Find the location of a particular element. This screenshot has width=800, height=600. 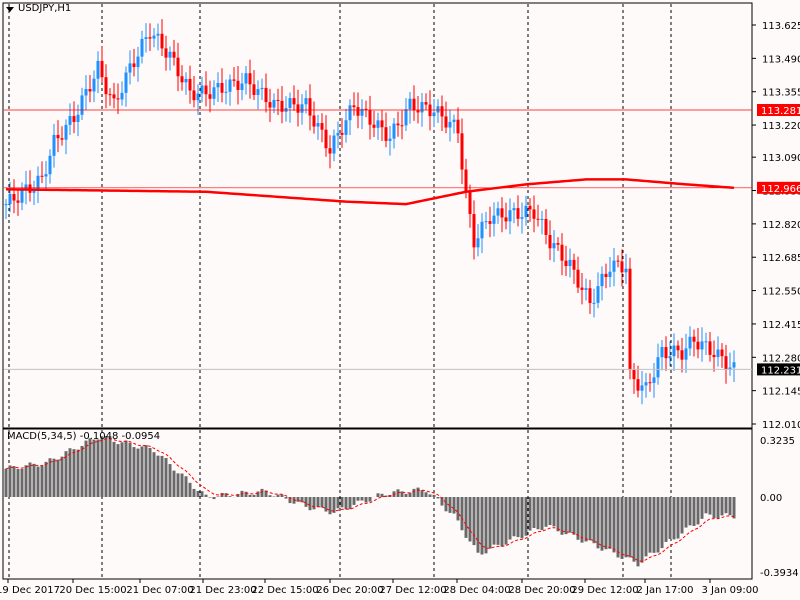

moving-average-line is located at coordinates (370, 192).